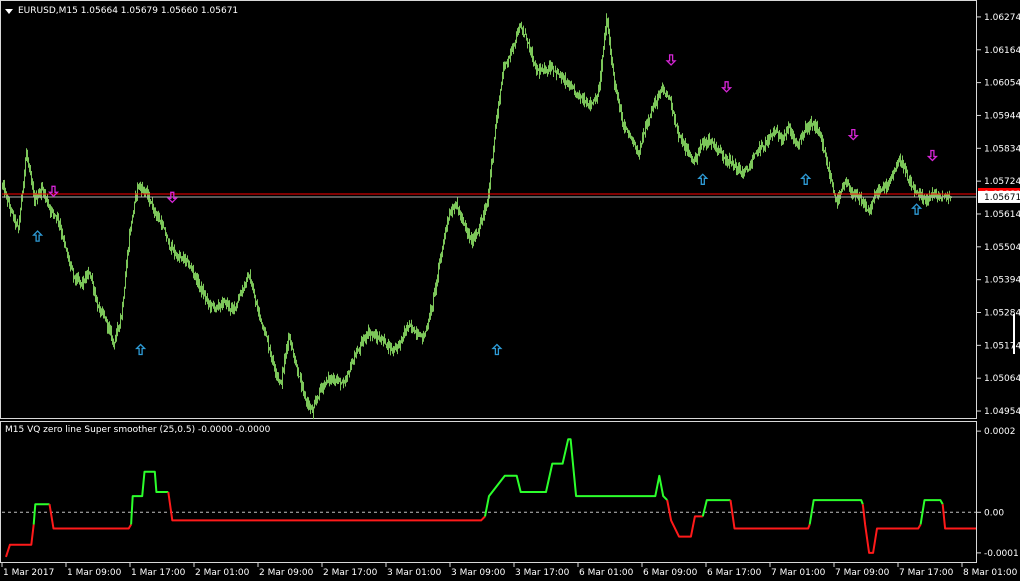 Image resolution: width=1020 pixels, height=581 pixels. I want to click on time-axis-label: 7 Mar 09:00, so click(862, 573).